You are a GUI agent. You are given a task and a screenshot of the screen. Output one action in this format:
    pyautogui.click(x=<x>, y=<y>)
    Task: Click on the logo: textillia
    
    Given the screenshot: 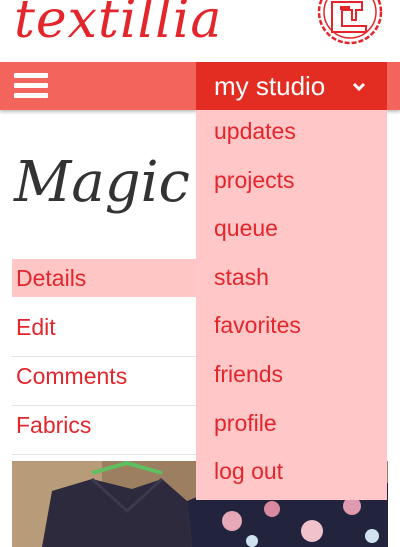 What is the action you would take?
    pyautogui.click(x=118, y=25)
    